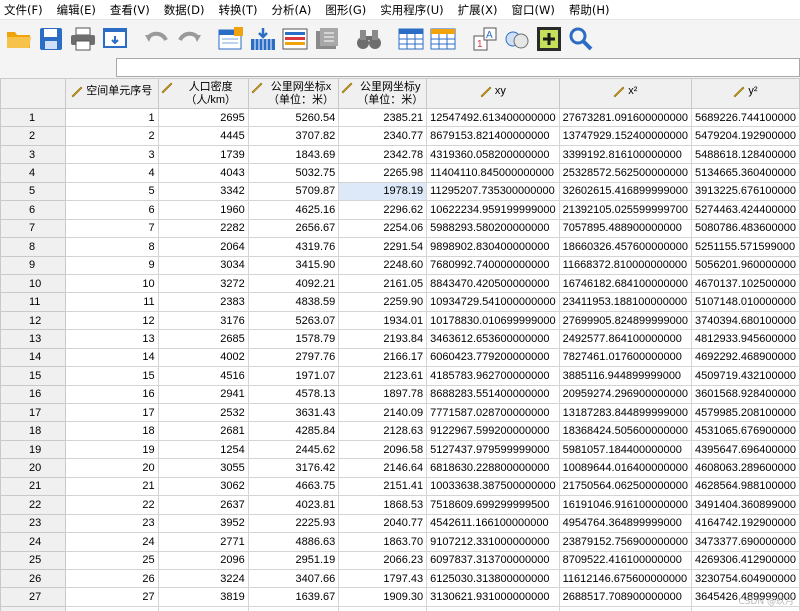  Describe the element at coordinates (485, 39) in the screenshot. I see `value-labels-icon: 1A` at that location.